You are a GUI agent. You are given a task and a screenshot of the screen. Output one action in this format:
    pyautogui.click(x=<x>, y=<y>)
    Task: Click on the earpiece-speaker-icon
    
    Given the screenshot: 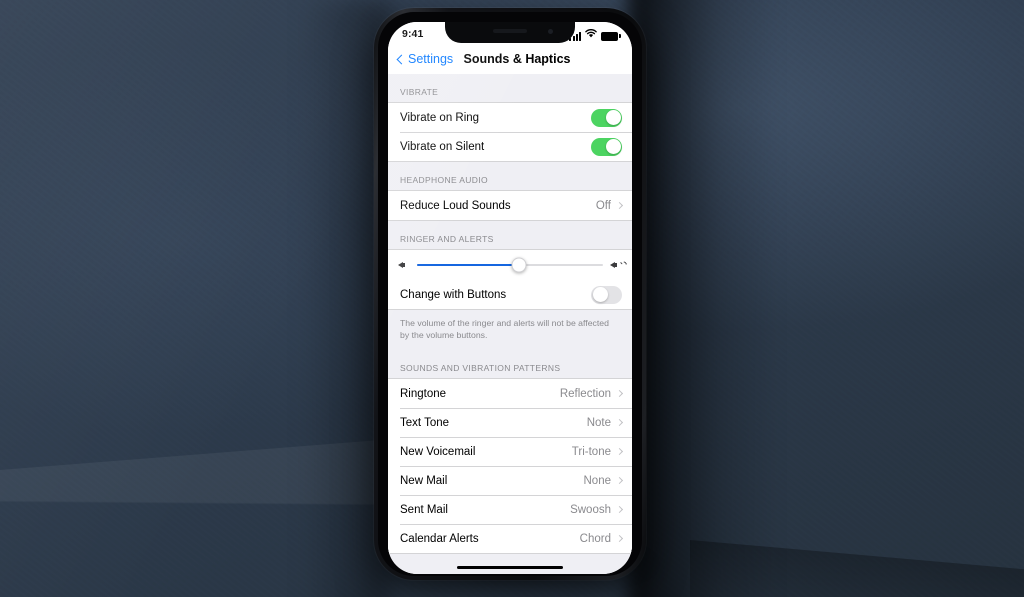 What is the action you would take?
    pyautogui.click(x=510, y=31)
    